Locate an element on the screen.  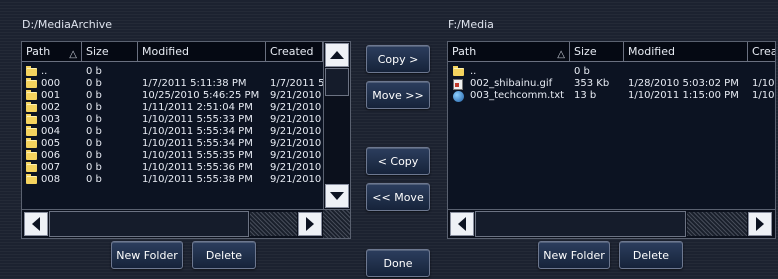
gif-file-icon is located at coordinates (458, 84).